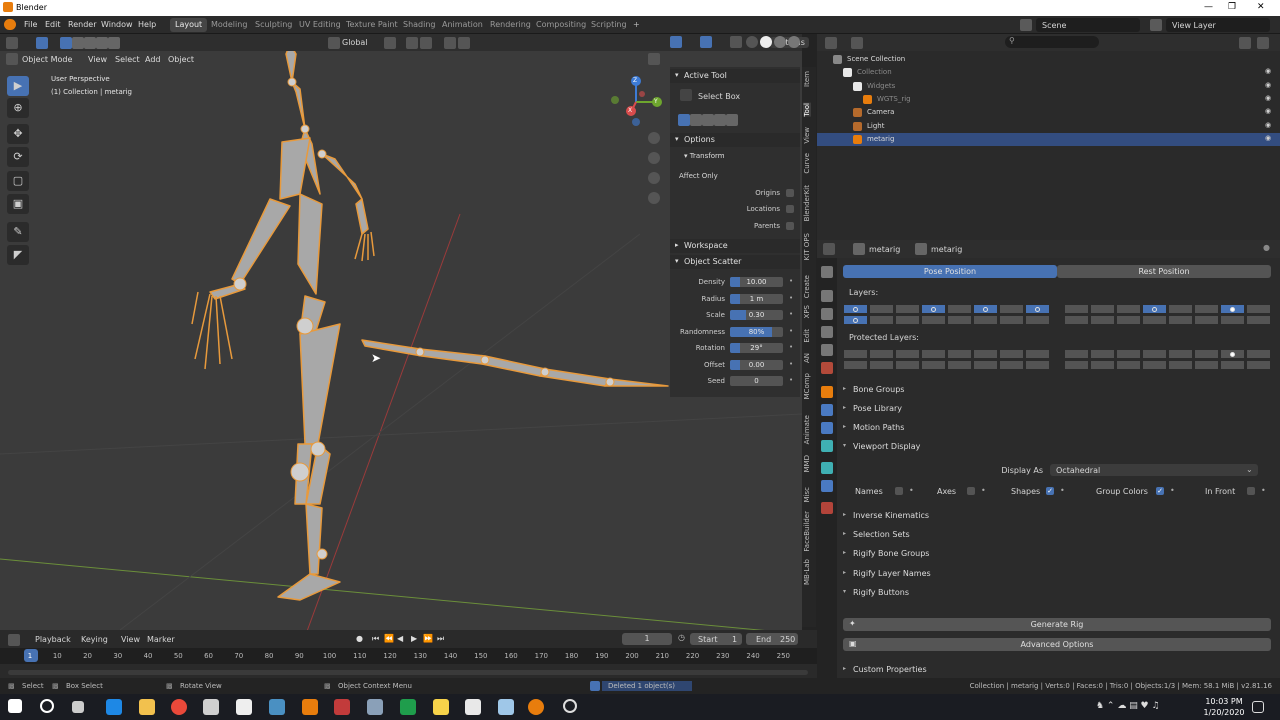  What do you see at coordinates (18, 134) in the screenshot?
I see `move-tool: ✥` at bounding box center [18, 134].